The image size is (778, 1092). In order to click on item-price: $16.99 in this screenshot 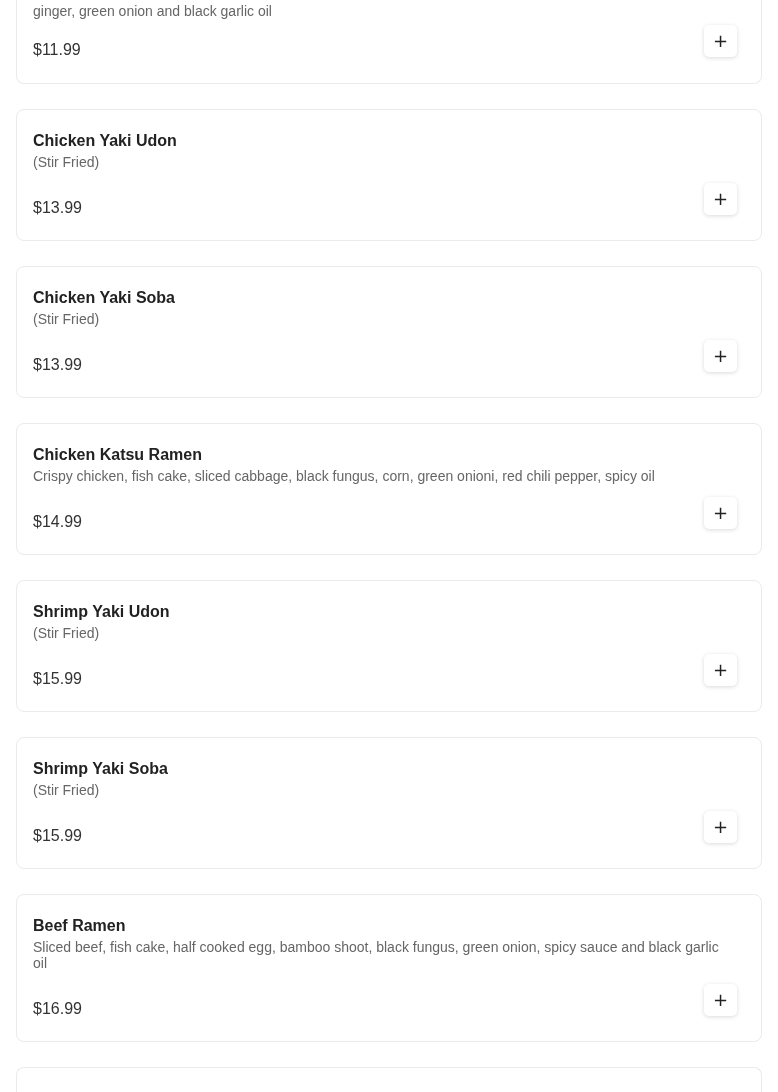, I will do `click(57, 1009)`.